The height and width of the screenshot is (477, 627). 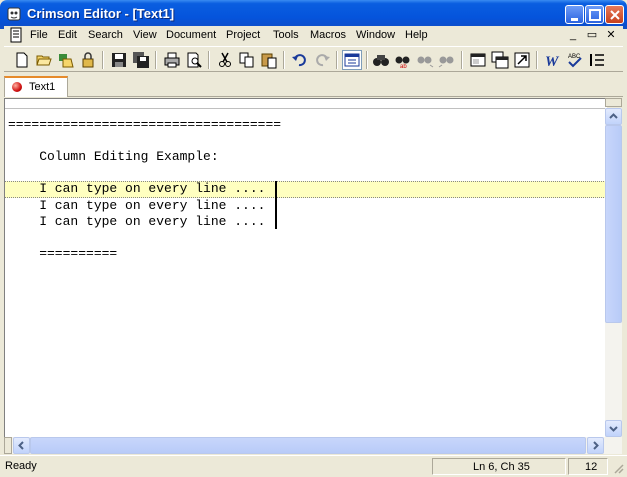 I want to click on close-button, so click(x=614, y=14).